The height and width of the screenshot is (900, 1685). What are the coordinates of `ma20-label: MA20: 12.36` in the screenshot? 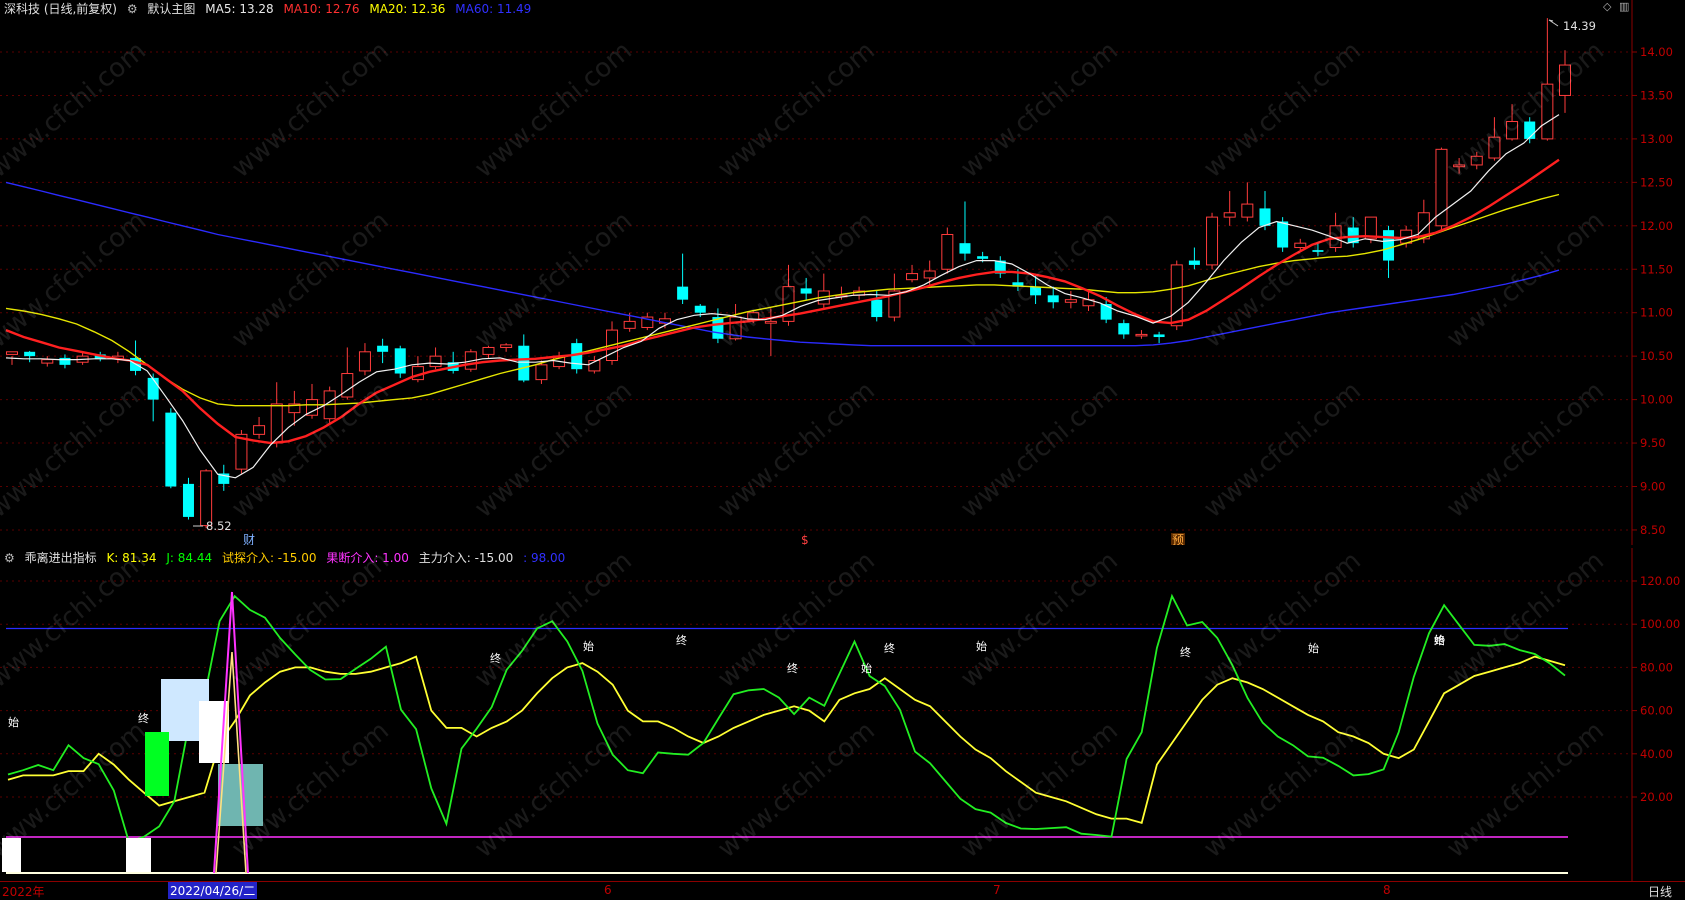 It's located at (407, 9).